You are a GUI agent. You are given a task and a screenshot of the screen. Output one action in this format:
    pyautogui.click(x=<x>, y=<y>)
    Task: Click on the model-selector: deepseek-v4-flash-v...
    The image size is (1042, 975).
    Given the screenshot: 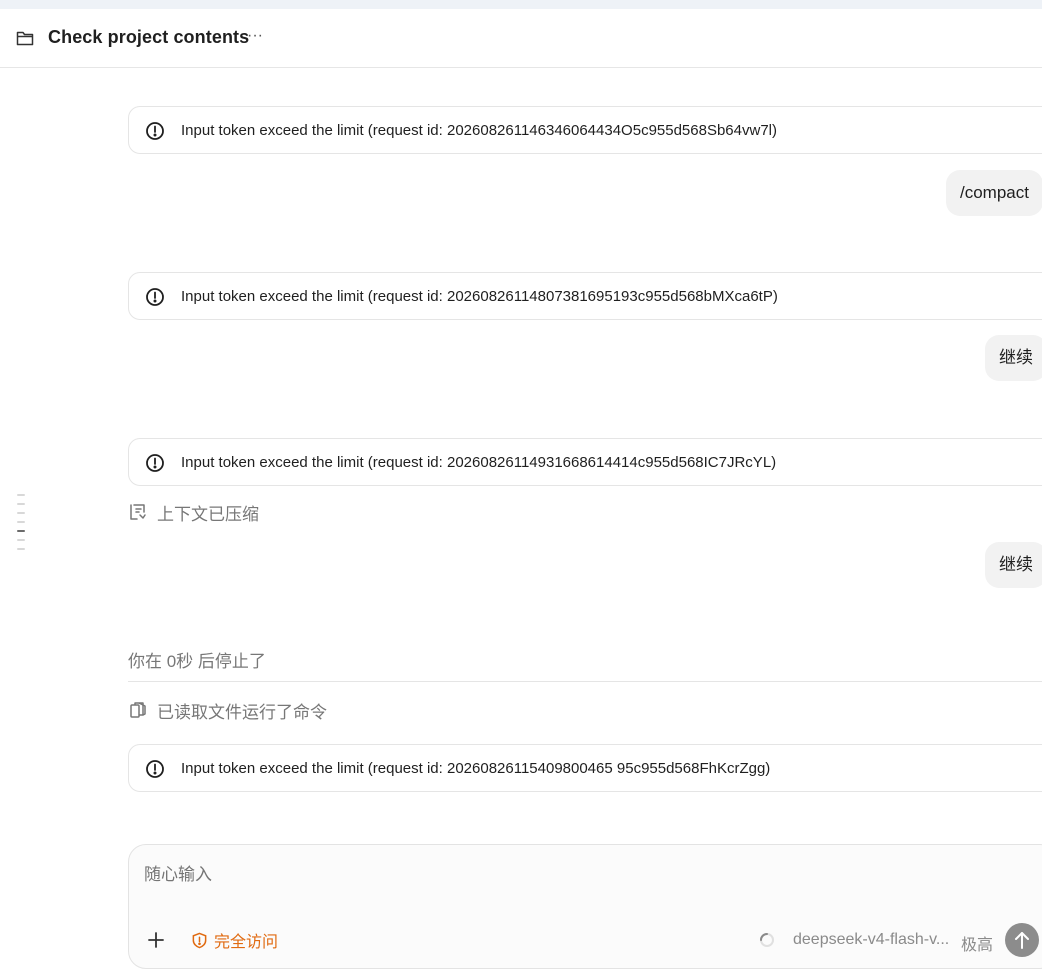 What is the action you would take?
    pyautogui.click(x=871, y=940)
    